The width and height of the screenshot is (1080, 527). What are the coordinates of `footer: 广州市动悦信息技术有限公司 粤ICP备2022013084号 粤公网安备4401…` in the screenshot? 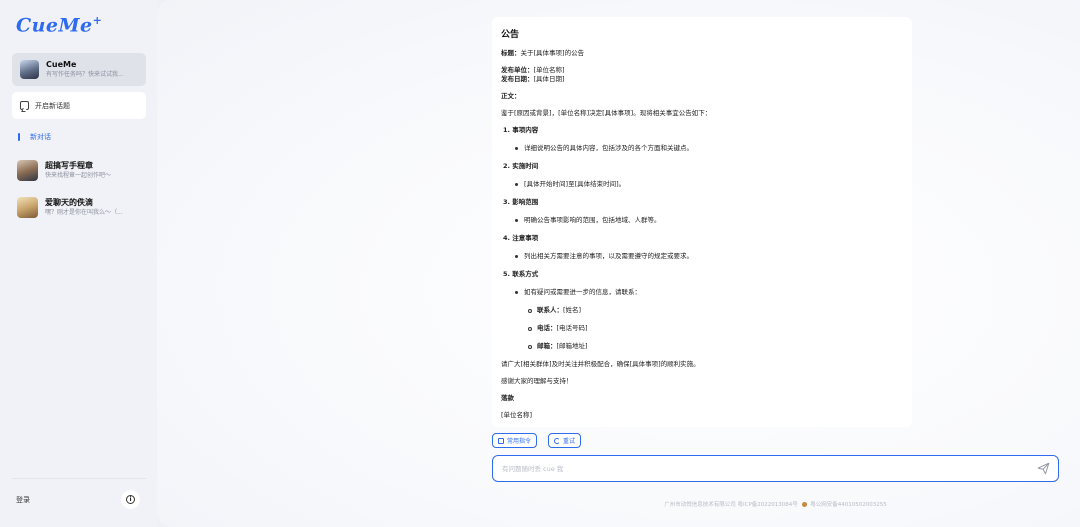 It's located at (775, 504).